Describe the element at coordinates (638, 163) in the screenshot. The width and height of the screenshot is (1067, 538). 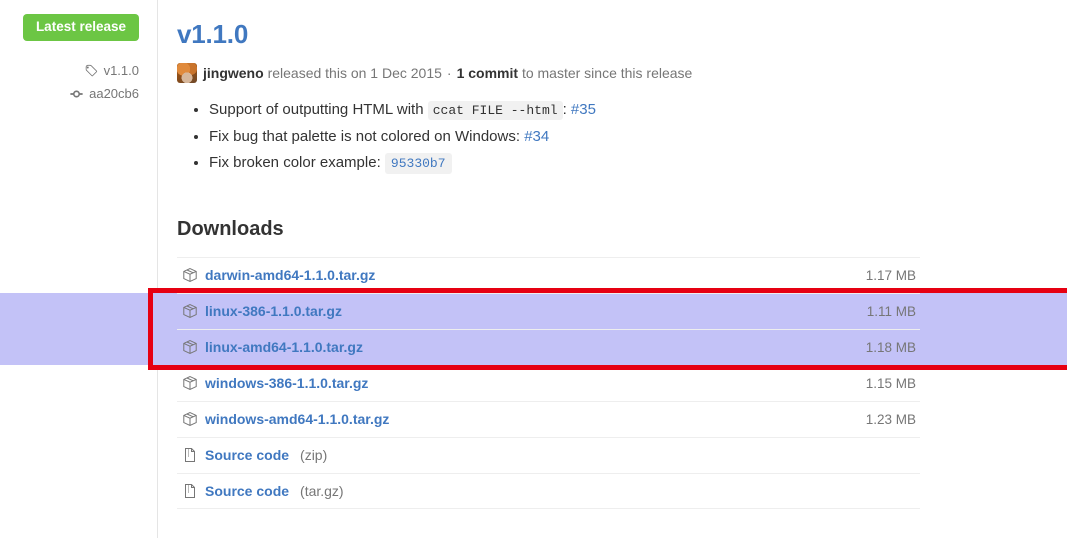
I see `release-note-item: Fix broken color example: 95330b7` at that location.